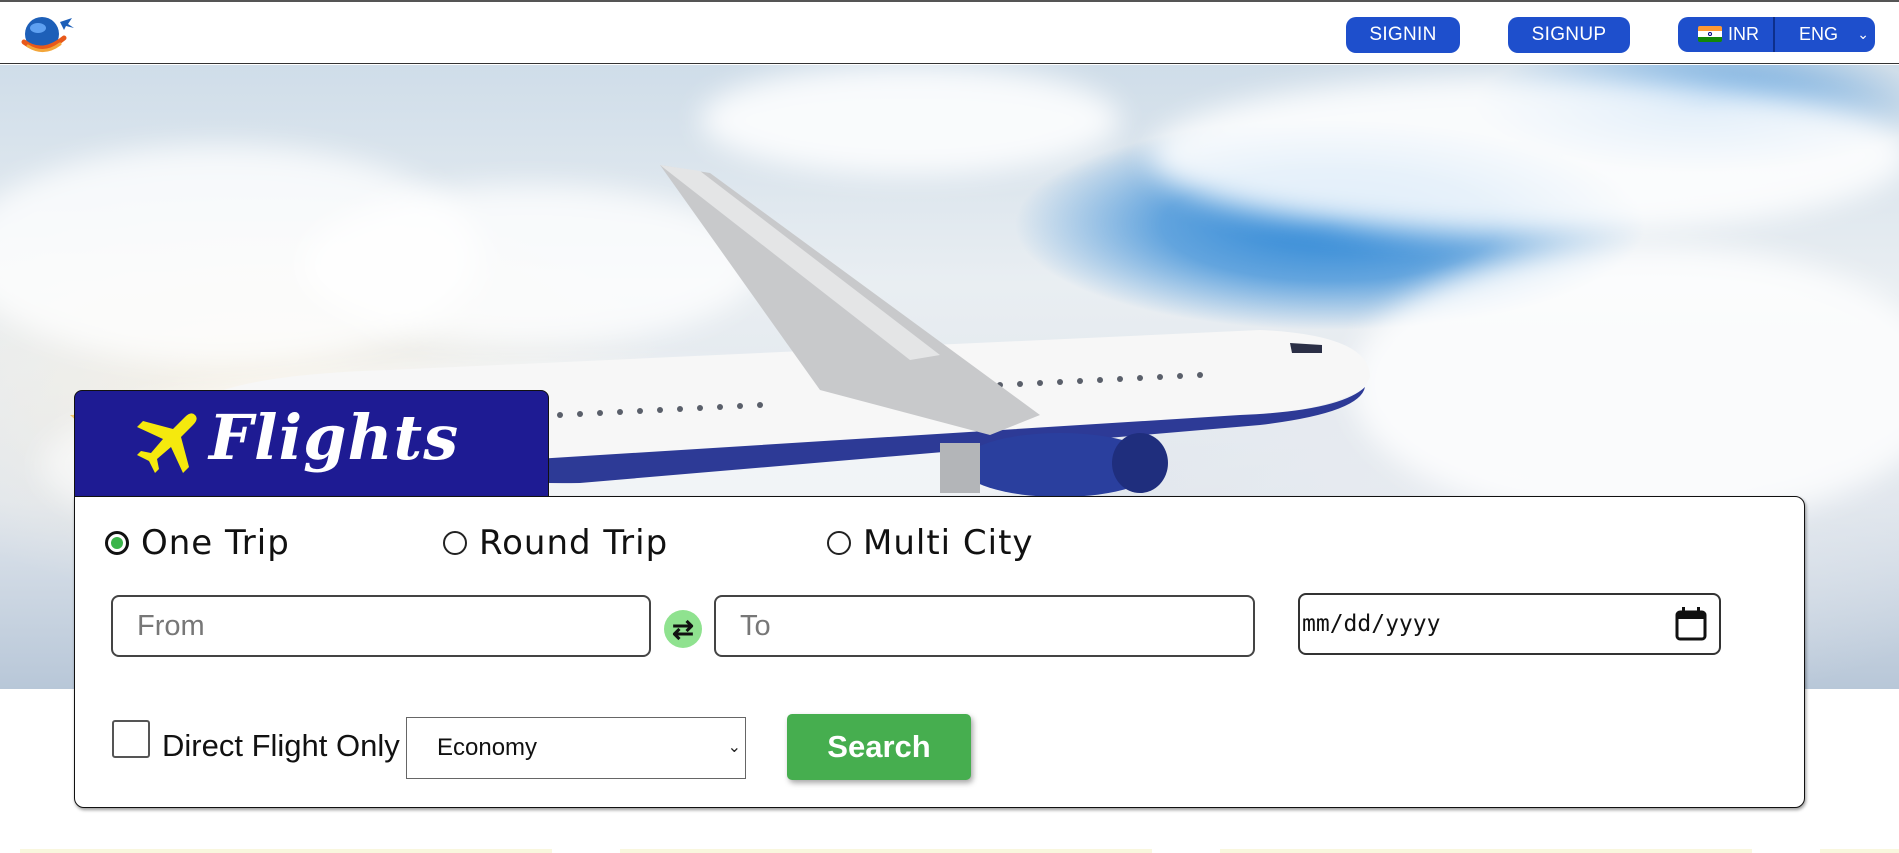  What do you see at coordinates (215, 543) in the screenshot?
I see `one-trip-label: One Trip` at bounding box center [215, 543].